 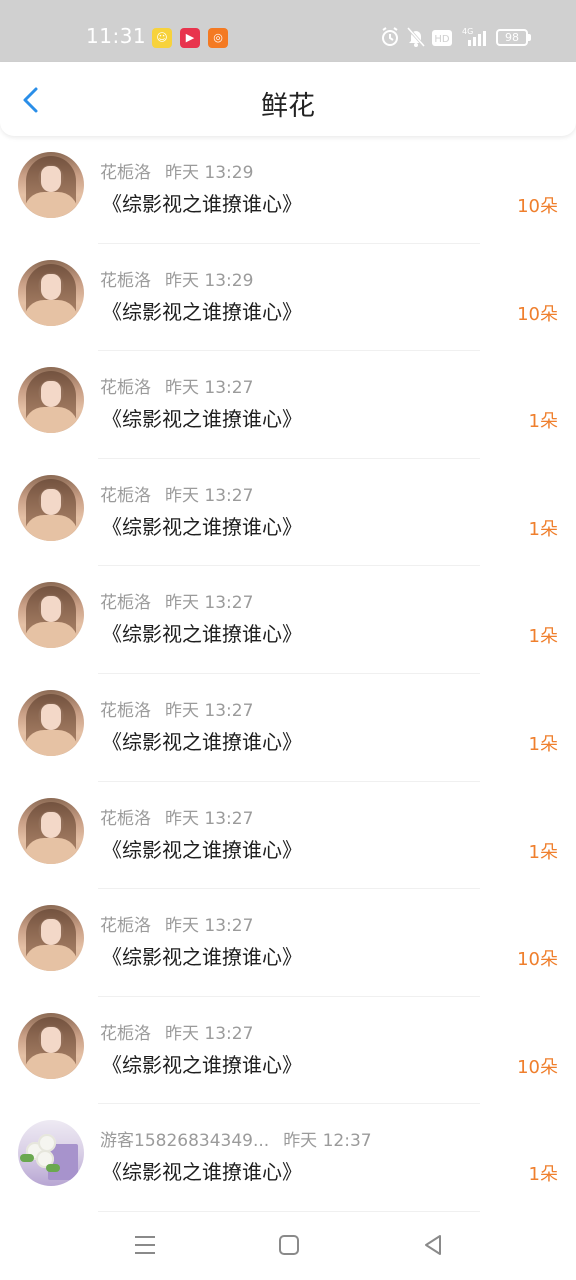 I want to click on nav-back-button, so click(x=433, y=1245).